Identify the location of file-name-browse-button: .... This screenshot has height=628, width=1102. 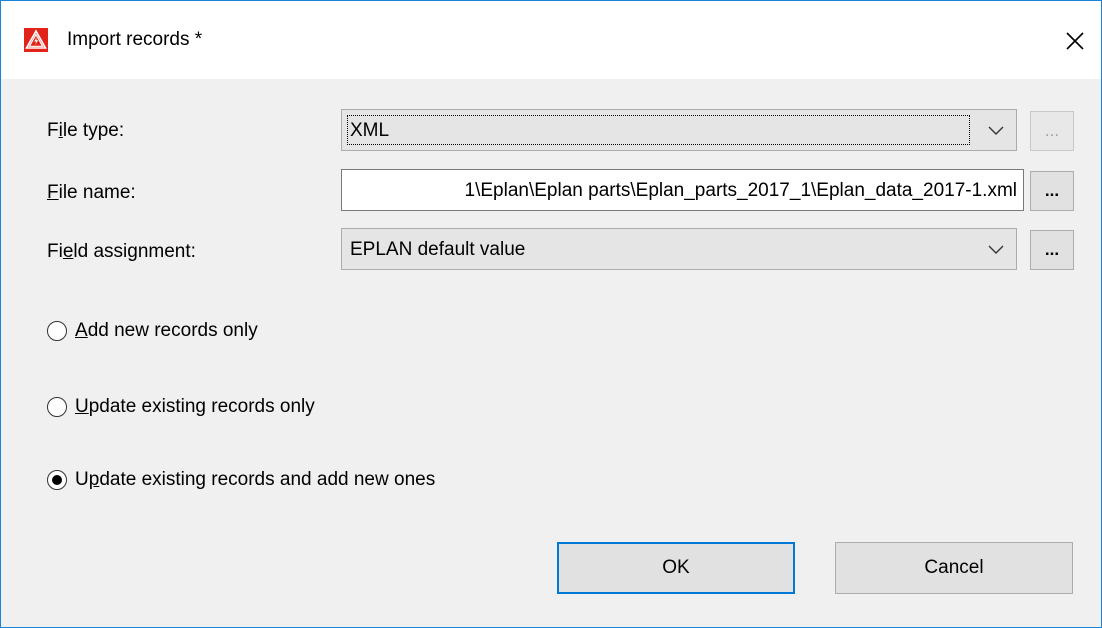
(1052, 191).